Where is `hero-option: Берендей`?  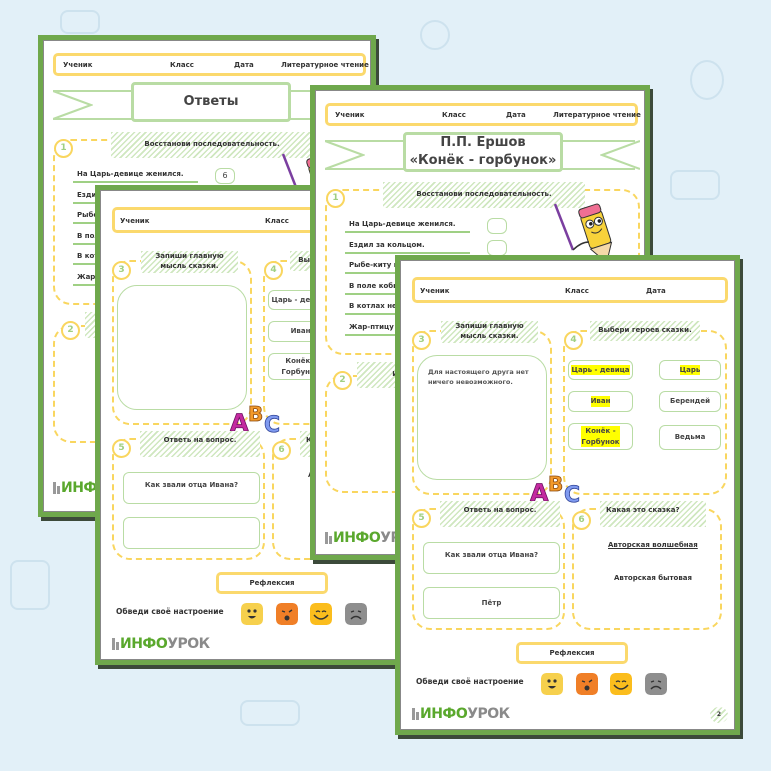 hero-option: Берендей is located at coordinates (690, 401).